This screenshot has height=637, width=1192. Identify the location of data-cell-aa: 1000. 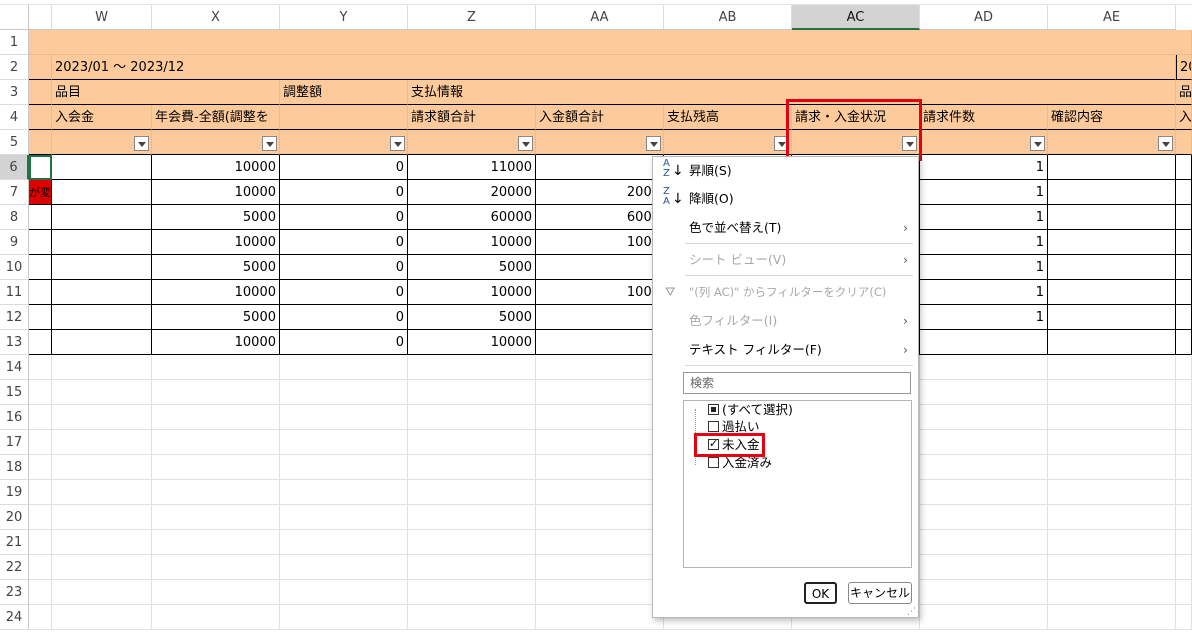
(600, 242).